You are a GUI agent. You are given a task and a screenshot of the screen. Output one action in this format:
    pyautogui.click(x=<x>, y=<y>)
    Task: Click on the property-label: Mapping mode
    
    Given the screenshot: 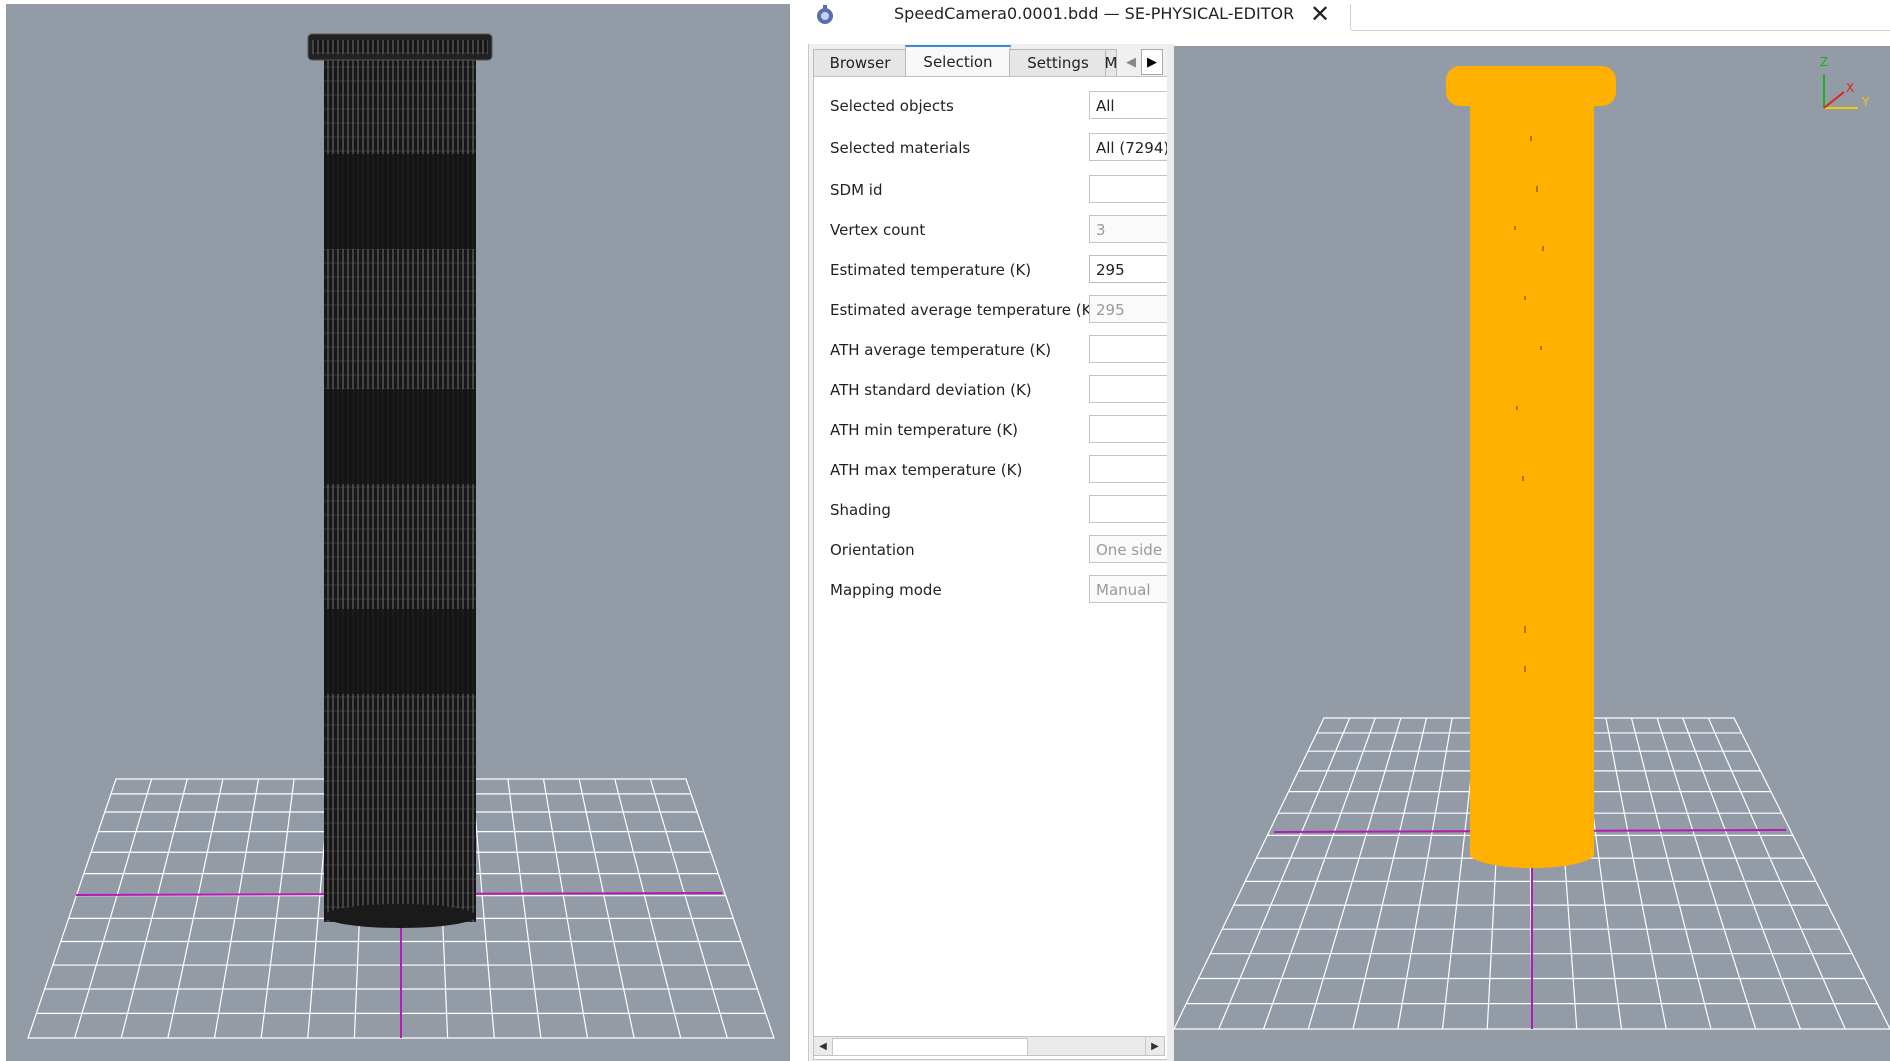 What is the action you would take?
    pyautogui.click(x=886, y=590)
    